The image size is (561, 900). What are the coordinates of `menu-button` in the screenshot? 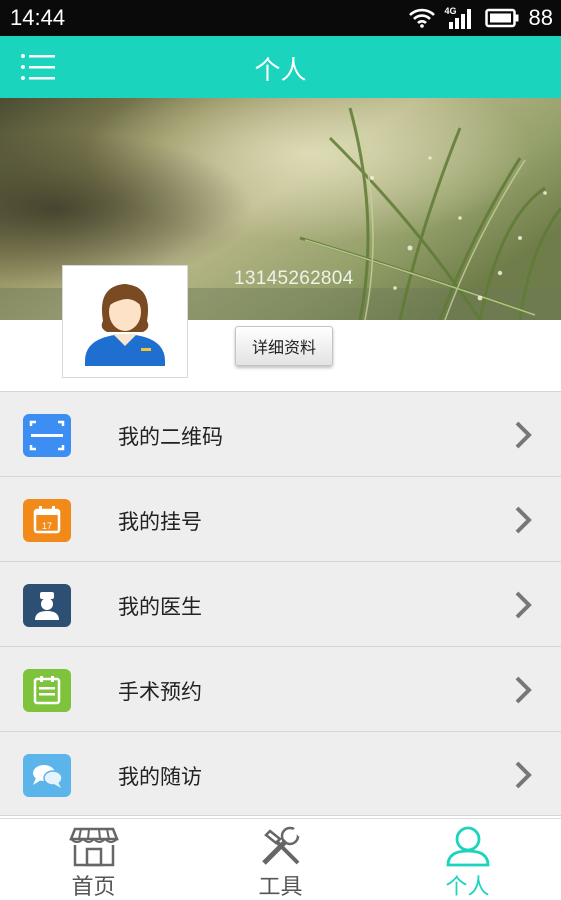 It's located at (39, 67).